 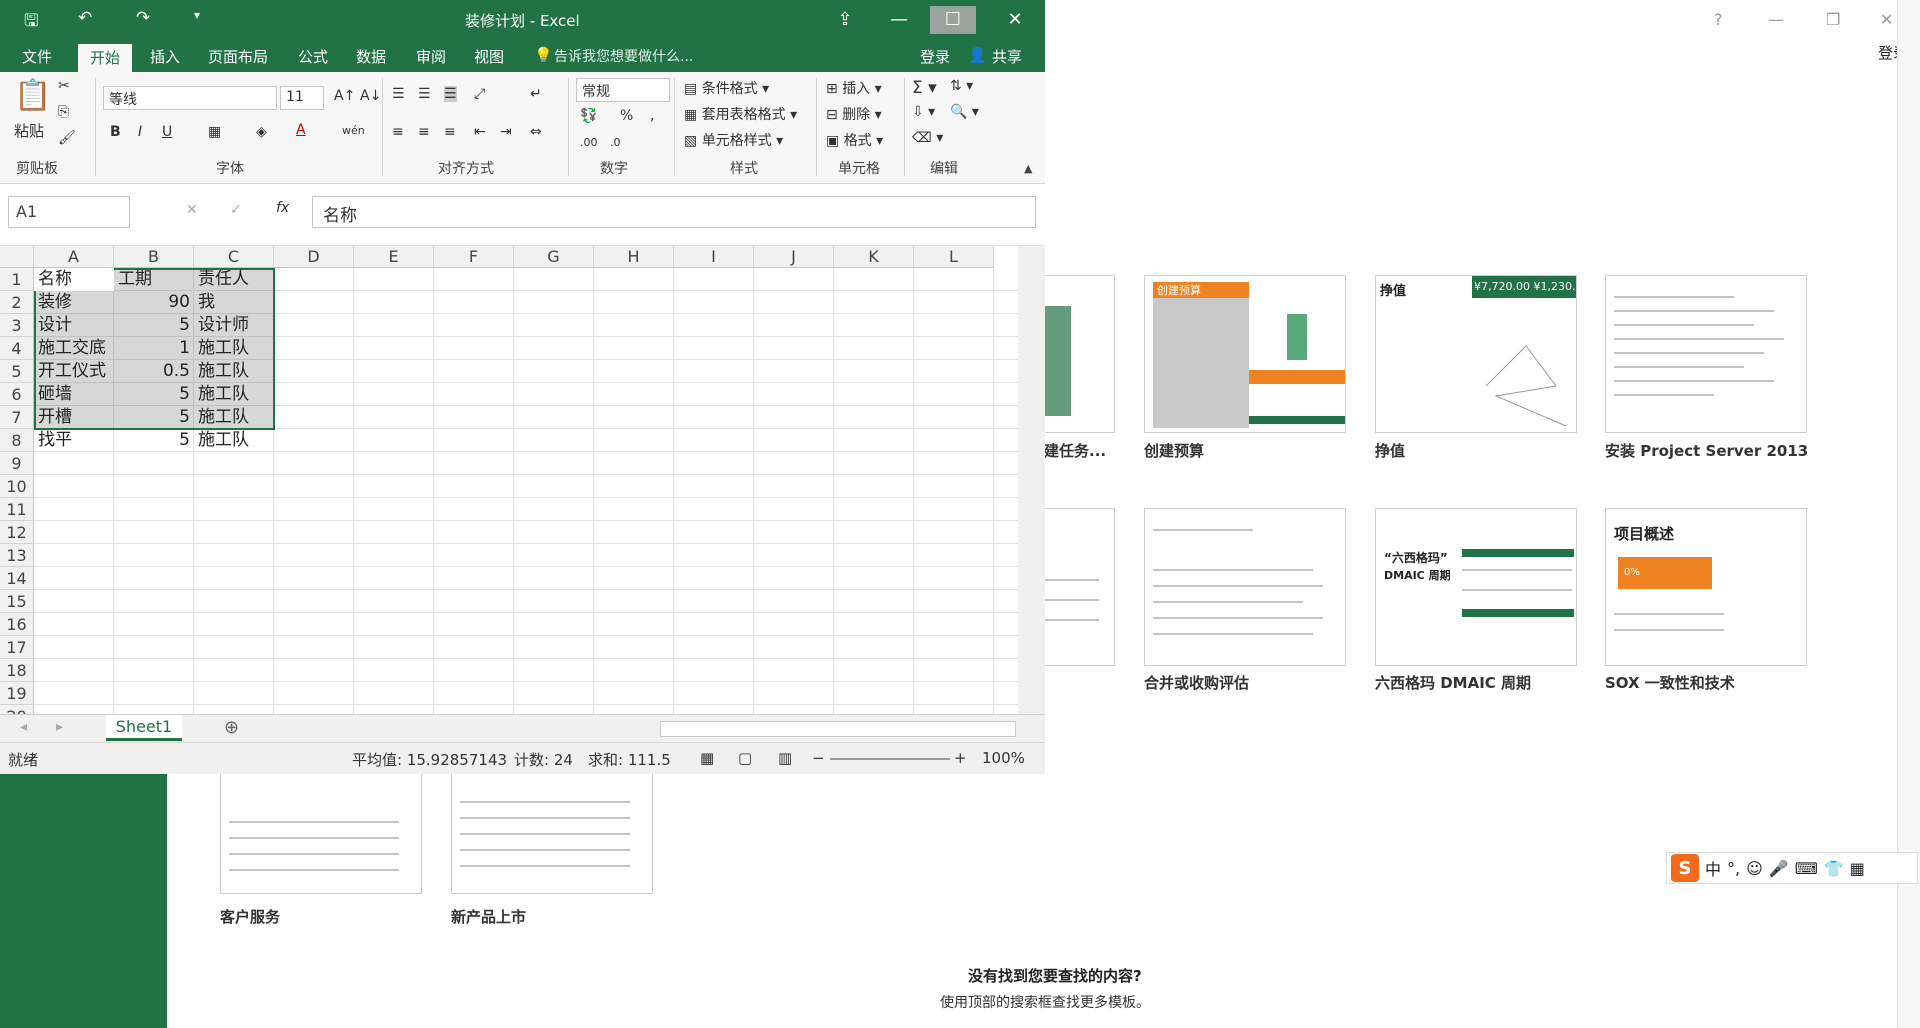 I want to click on cell: 开工仪式, so click(x=74, y=371).